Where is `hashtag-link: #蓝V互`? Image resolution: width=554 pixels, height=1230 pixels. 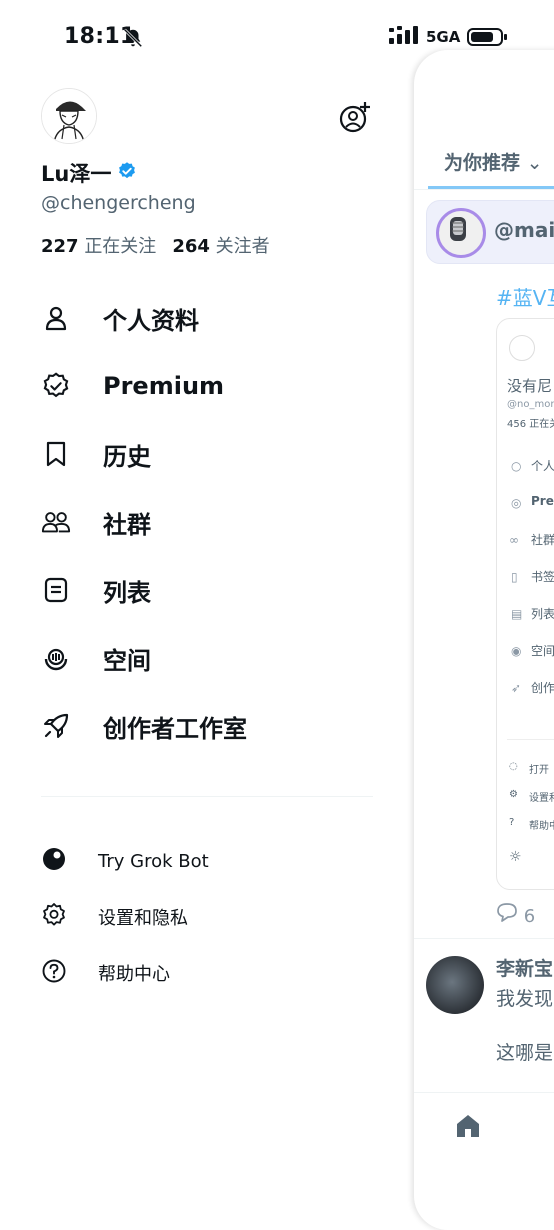
hashtag-link: #蓝V互 is located at coordinates (525, 296).